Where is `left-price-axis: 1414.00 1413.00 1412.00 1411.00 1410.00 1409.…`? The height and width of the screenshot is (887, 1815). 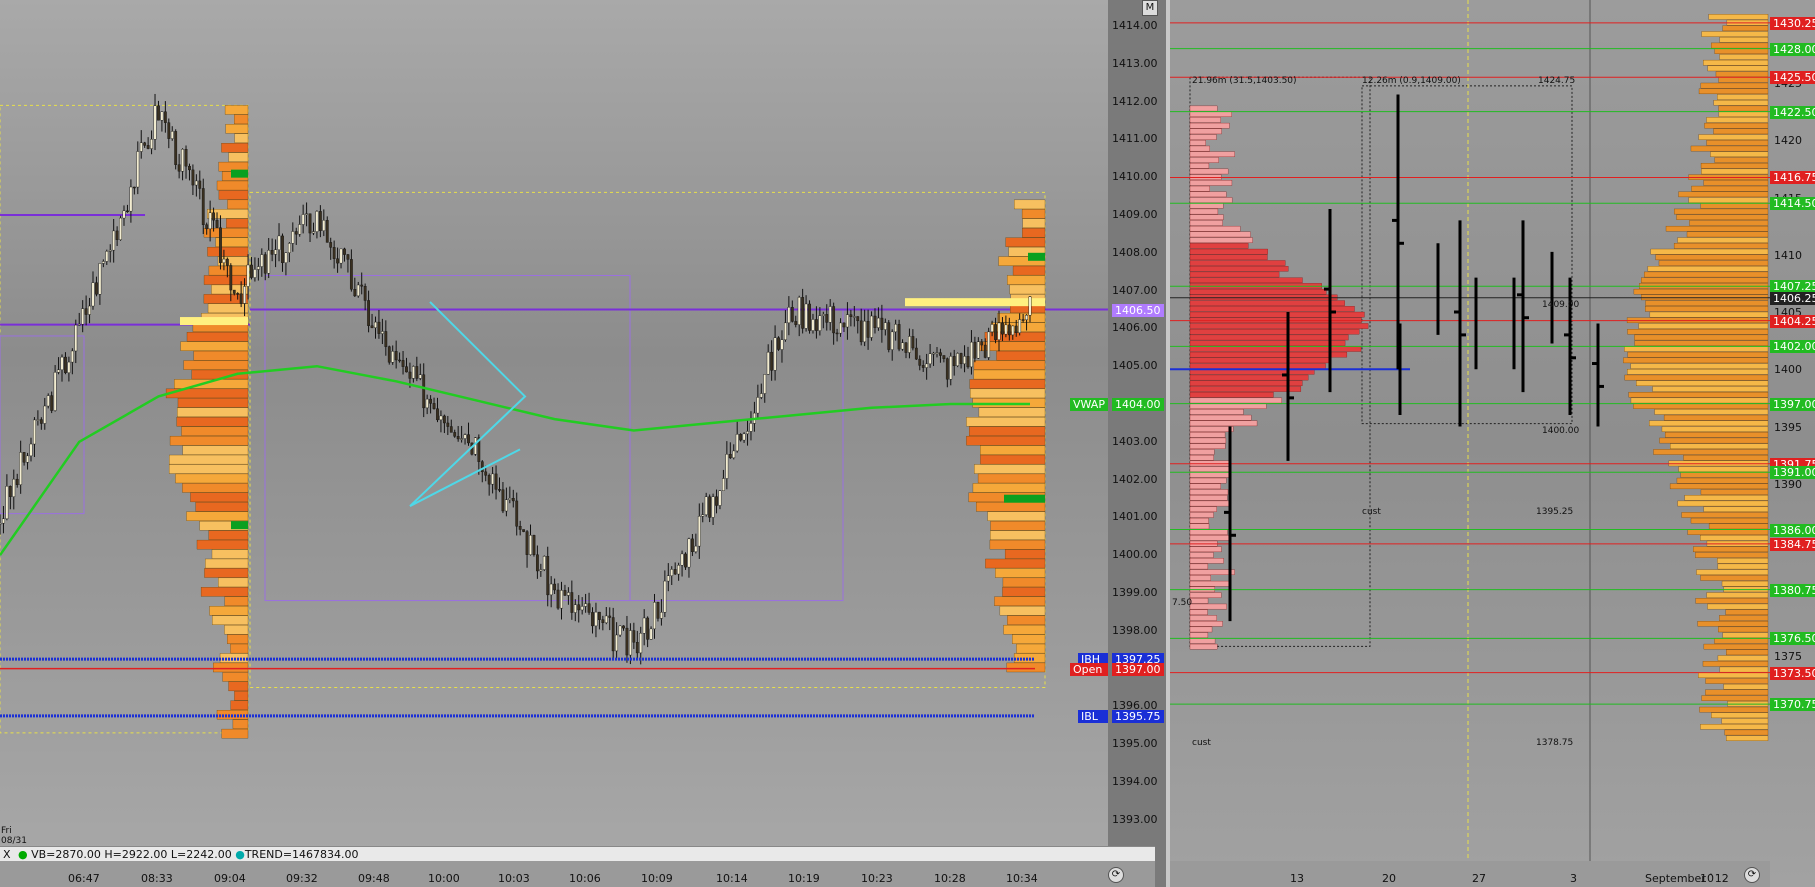
left-price-axis: 1414.00 1413.00 1412.00 1411.00 1410.00 1409.… is located at coordinates (1137, 425).